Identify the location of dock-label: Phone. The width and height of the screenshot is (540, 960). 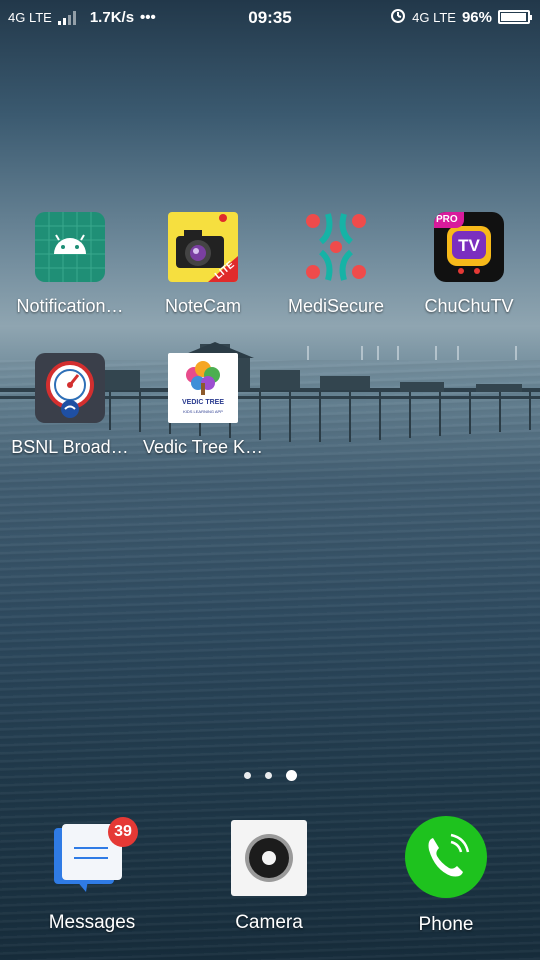
(446, 924).